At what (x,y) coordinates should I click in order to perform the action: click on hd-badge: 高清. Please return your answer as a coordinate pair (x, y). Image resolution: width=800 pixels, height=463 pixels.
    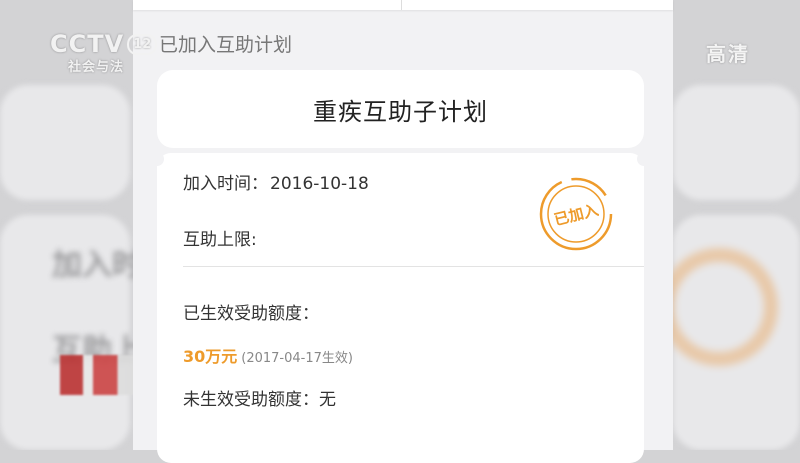
    Looking at the image, I should click on (728, 54).